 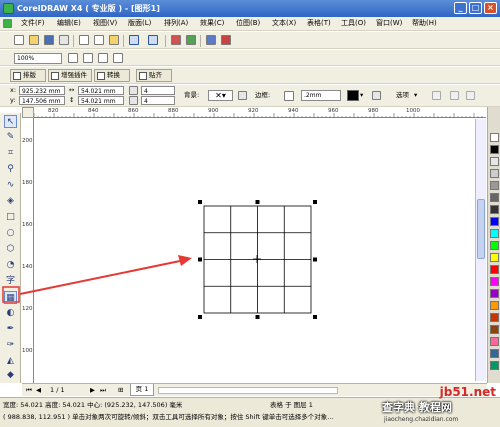 I want to click on border-select-icon, so click(x=289, y=96).